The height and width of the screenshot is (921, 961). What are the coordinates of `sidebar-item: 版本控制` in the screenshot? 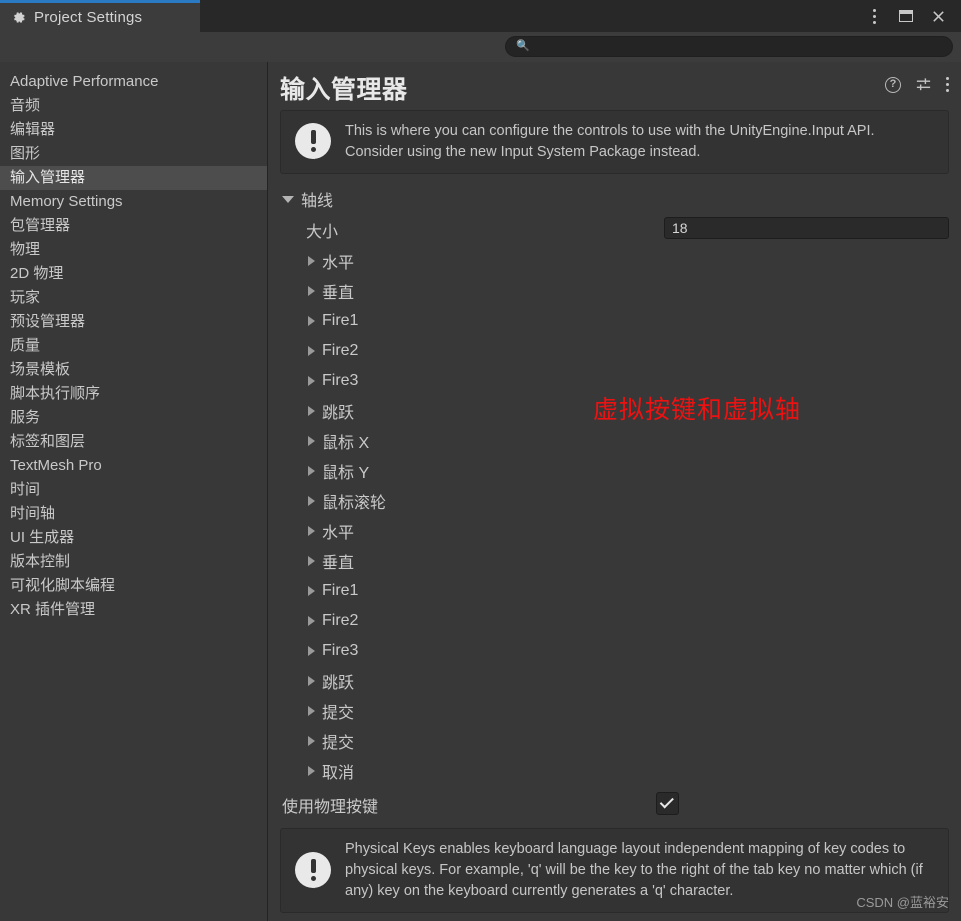 It's located at (133, 562).